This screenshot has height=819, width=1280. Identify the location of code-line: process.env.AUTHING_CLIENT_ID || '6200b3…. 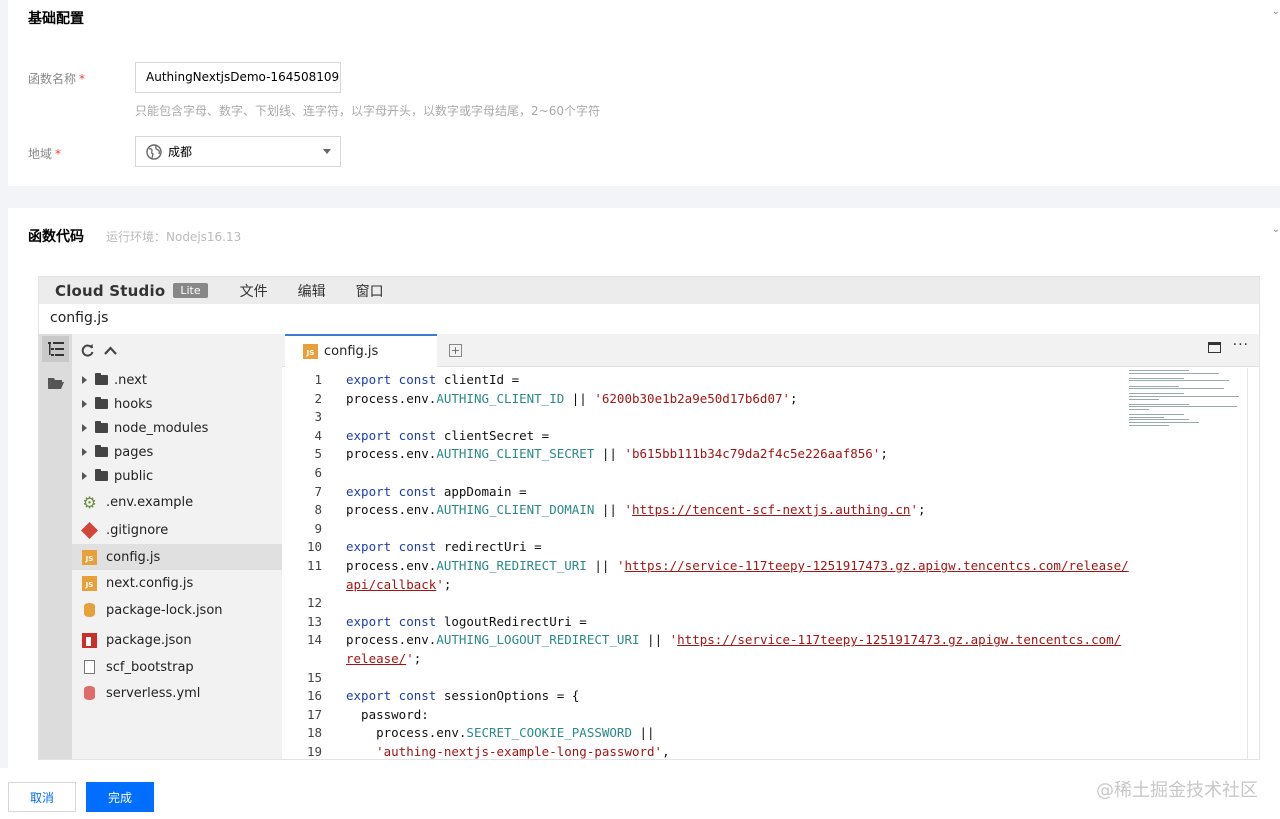
(572, 398).